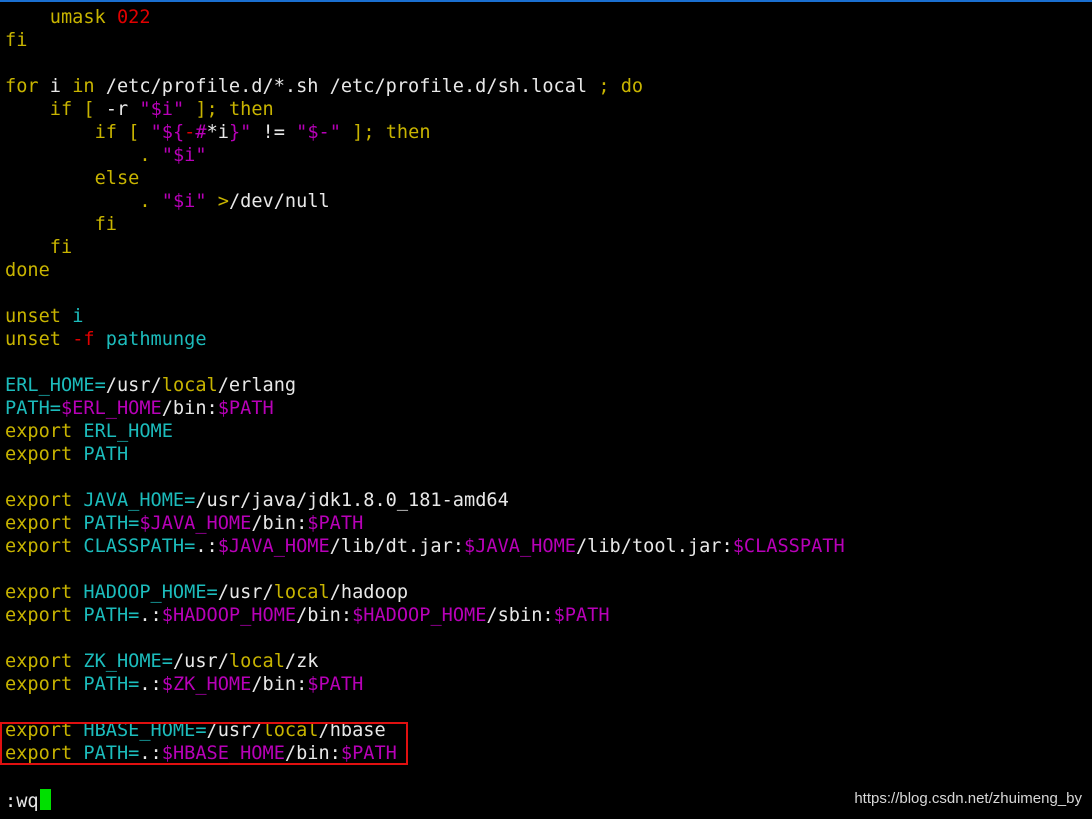 Image resolution: width=1092 pixels, height=819 pixels. Describe the element at coordinates (547, 408) in the screenshot. I see `code-line: PATH=$ERL_HOME/bin:$PATH` at that location.